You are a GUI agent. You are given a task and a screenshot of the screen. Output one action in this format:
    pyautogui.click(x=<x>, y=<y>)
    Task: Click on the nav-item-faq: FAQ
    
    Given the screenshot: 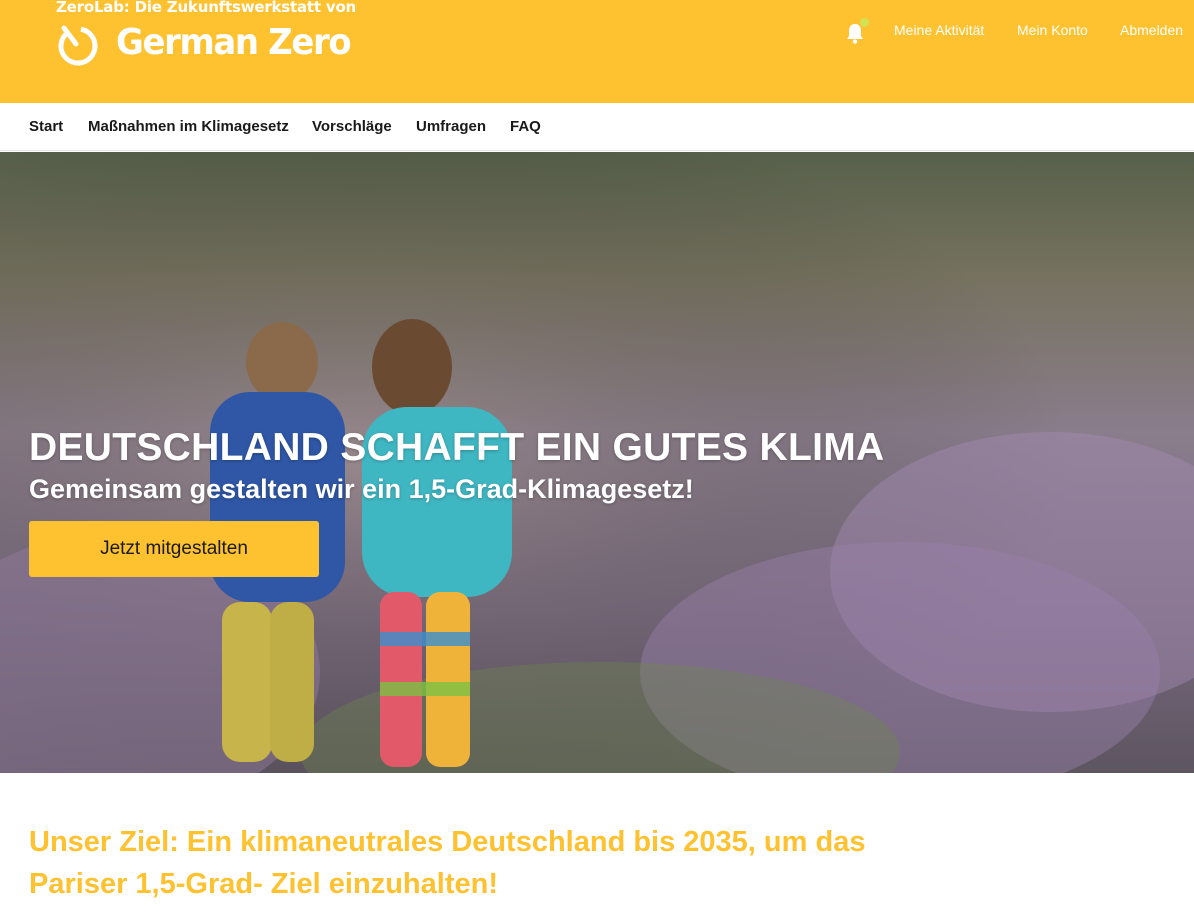 What is the action you would take?
    pyautogui.click(x=525, y=126)
    